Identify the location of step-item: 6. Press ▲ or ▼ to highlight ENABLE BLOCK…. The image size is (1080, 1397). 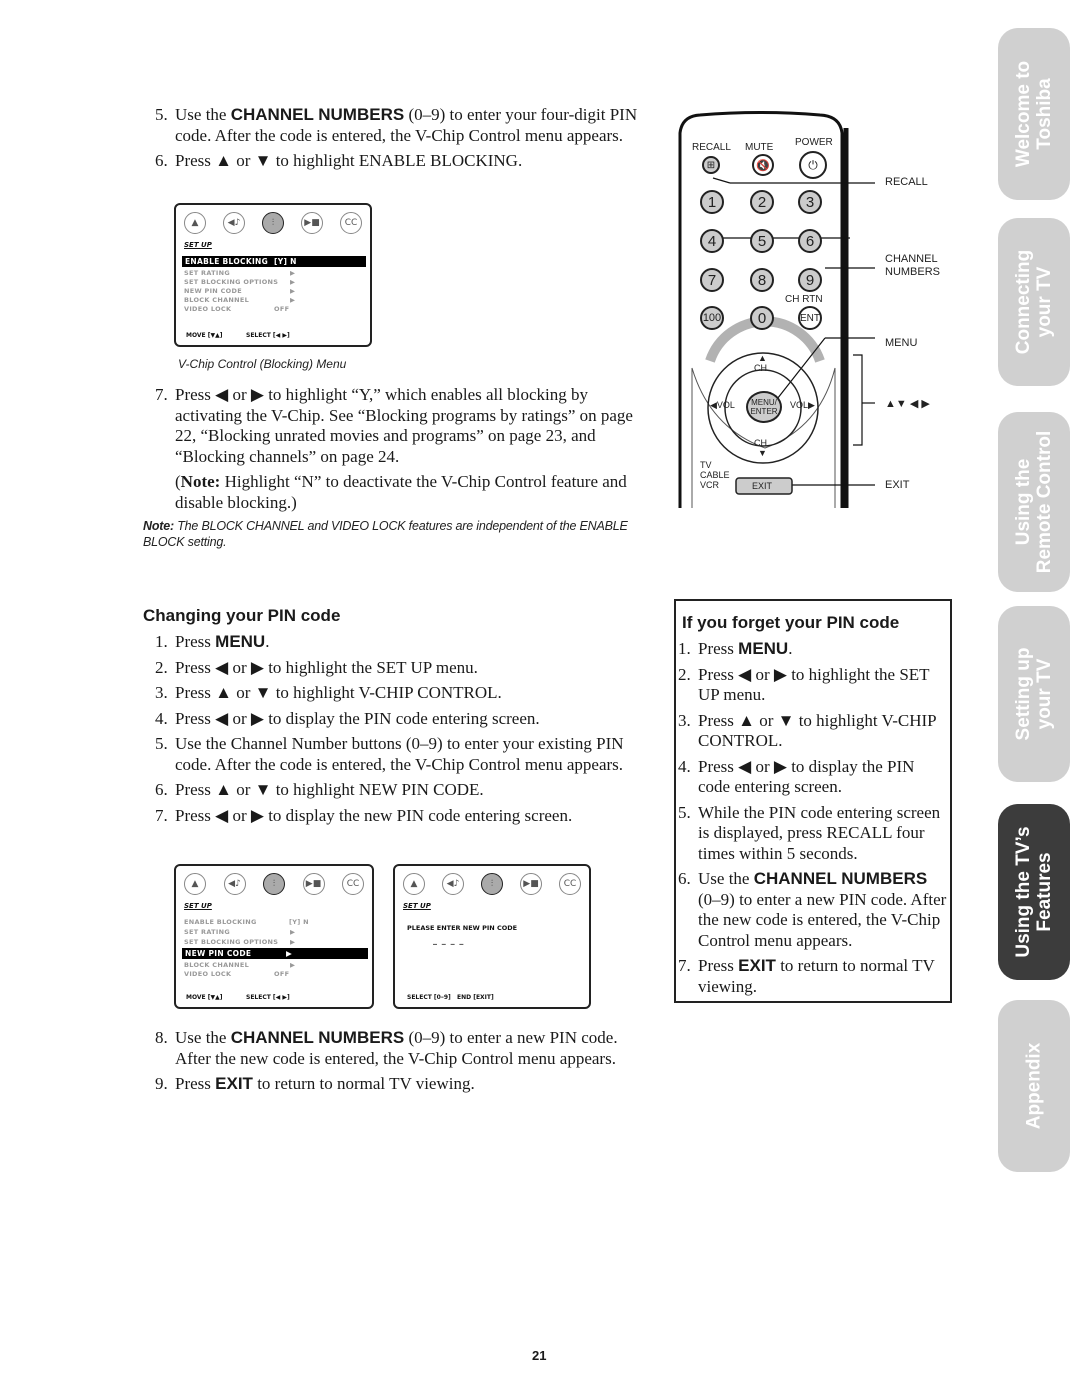
(339, 160).